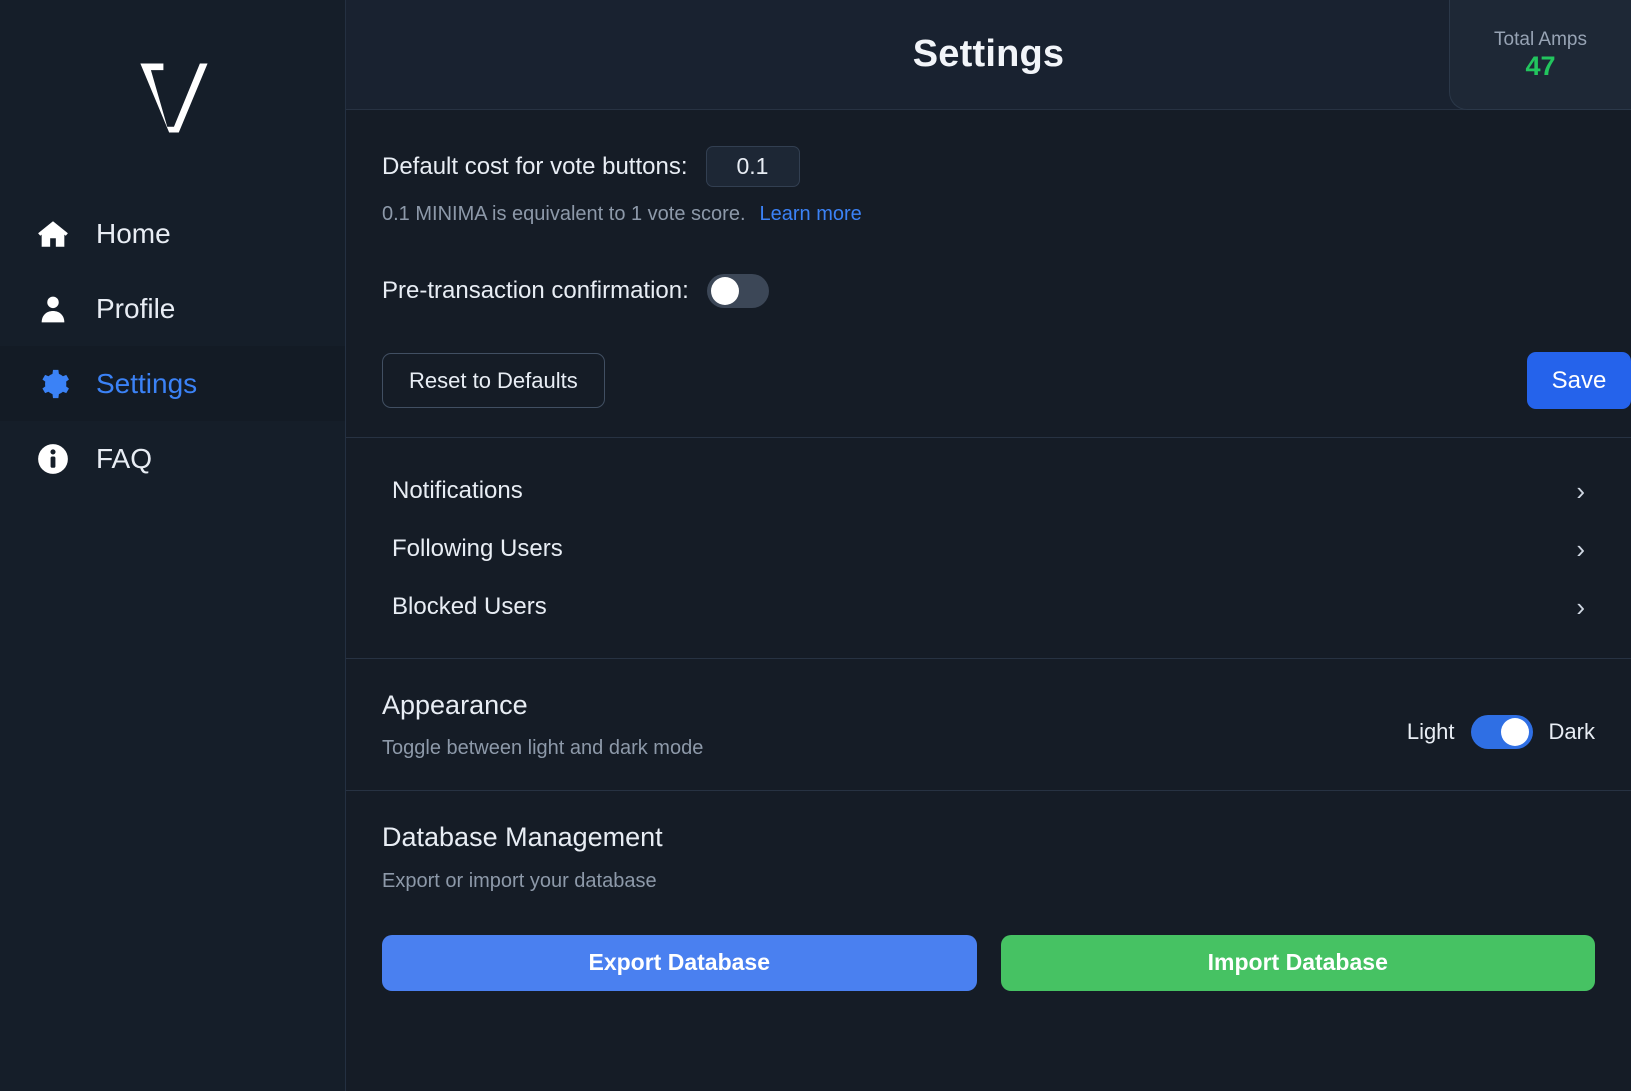 Image resolution: width=1631 pixels, height=1091 pixels. Describe the element at coordinates (988, 607) in the screenshot. I see `link-row-blocked-users: Blocked Users ›` at that location.